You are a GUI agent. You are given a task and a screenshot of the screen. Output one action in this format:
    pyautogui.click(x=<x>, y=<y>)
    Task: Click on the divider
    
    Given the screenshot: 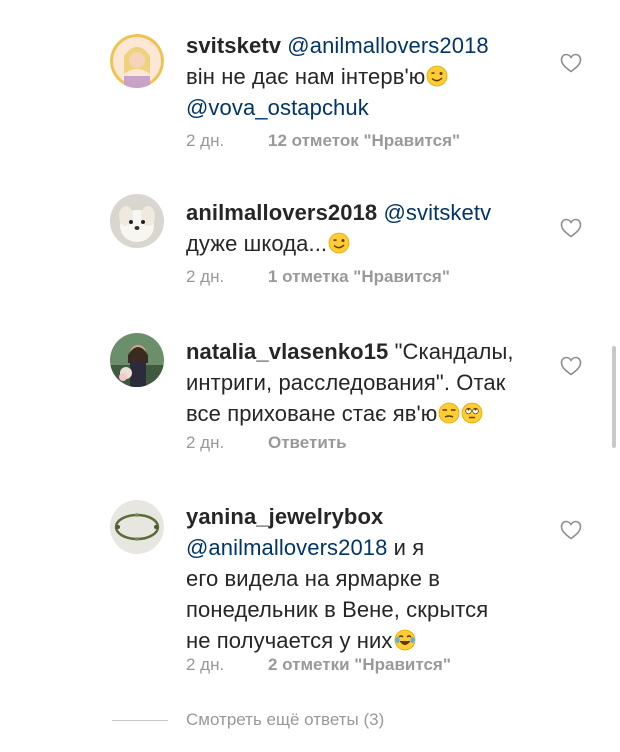 What is the action you would take?
    pyautogui.click(x=140, y=720)
    